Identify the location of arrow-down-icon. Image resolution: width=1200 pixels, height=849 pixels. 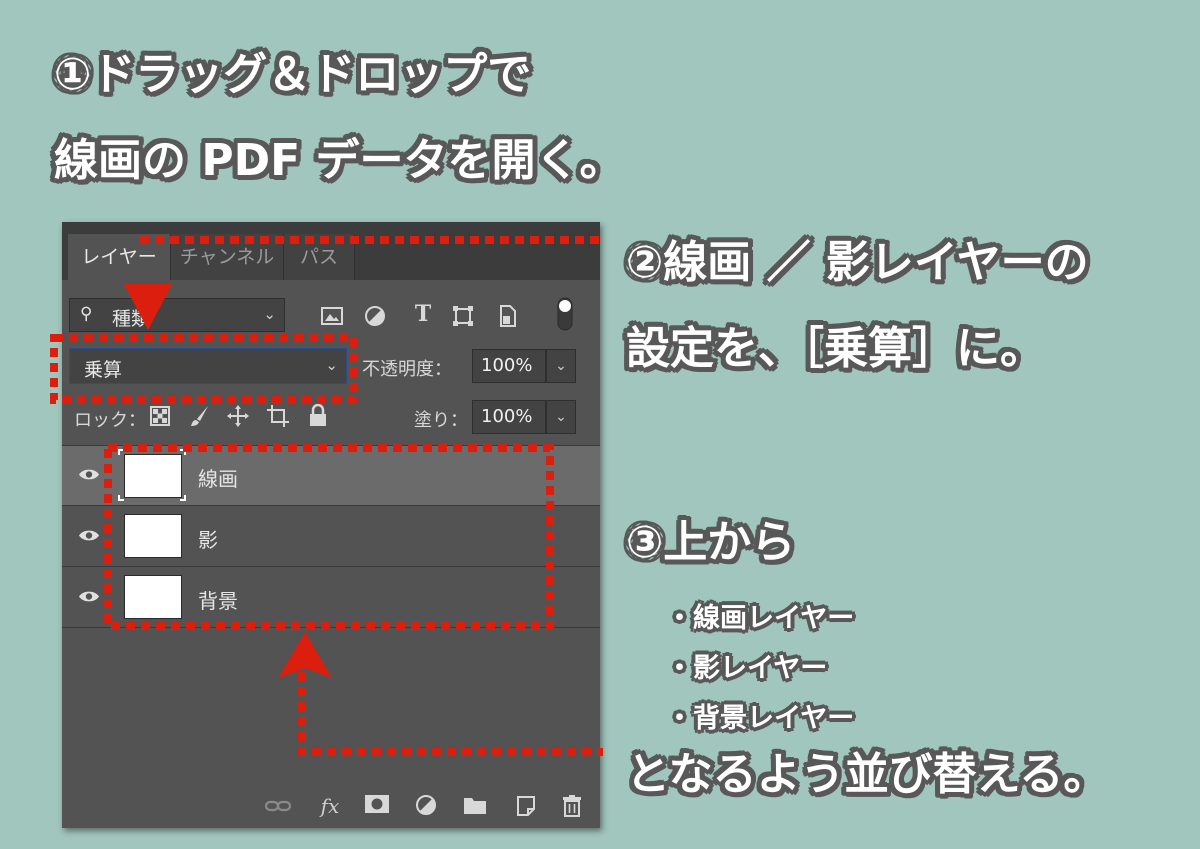
(148, 307).